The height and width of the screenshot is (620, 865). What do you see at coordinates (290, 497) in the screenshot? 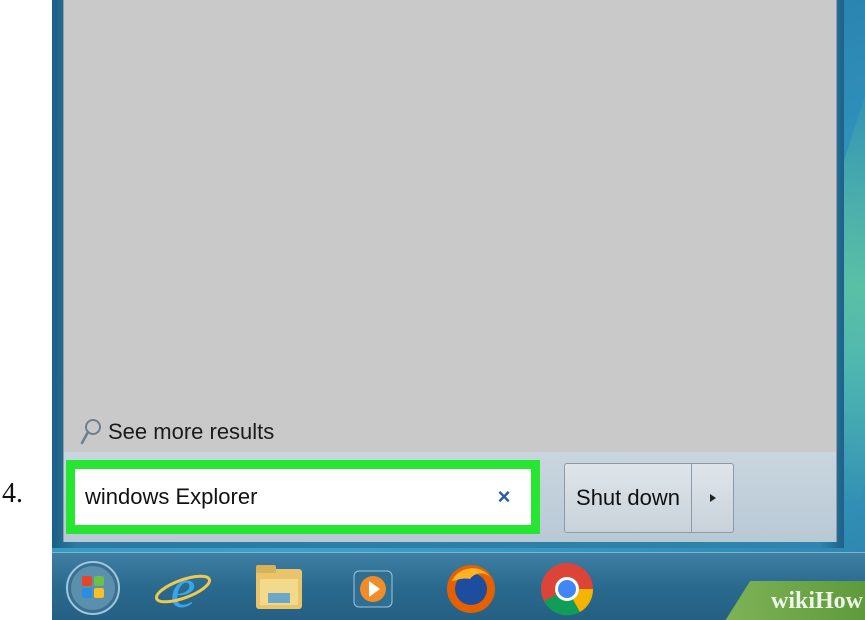
I see `search-input` at bounding box center [290, 497].